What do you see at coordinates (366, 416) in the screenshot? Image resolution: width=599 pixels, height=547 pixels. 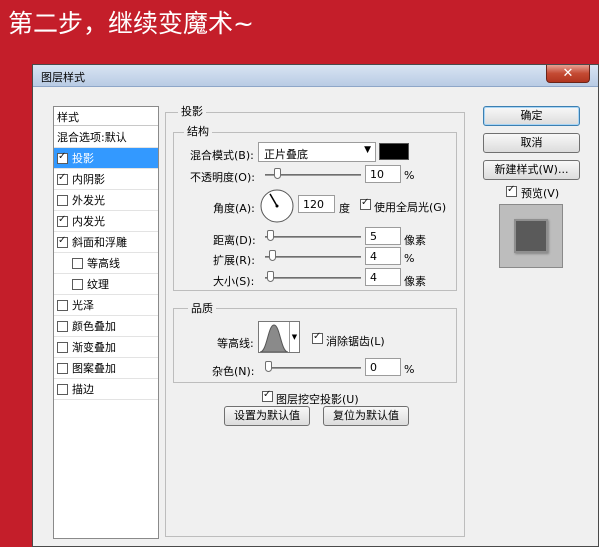 I see `reset-default-button: 复位为默认值` at bounding box center [366, 416].